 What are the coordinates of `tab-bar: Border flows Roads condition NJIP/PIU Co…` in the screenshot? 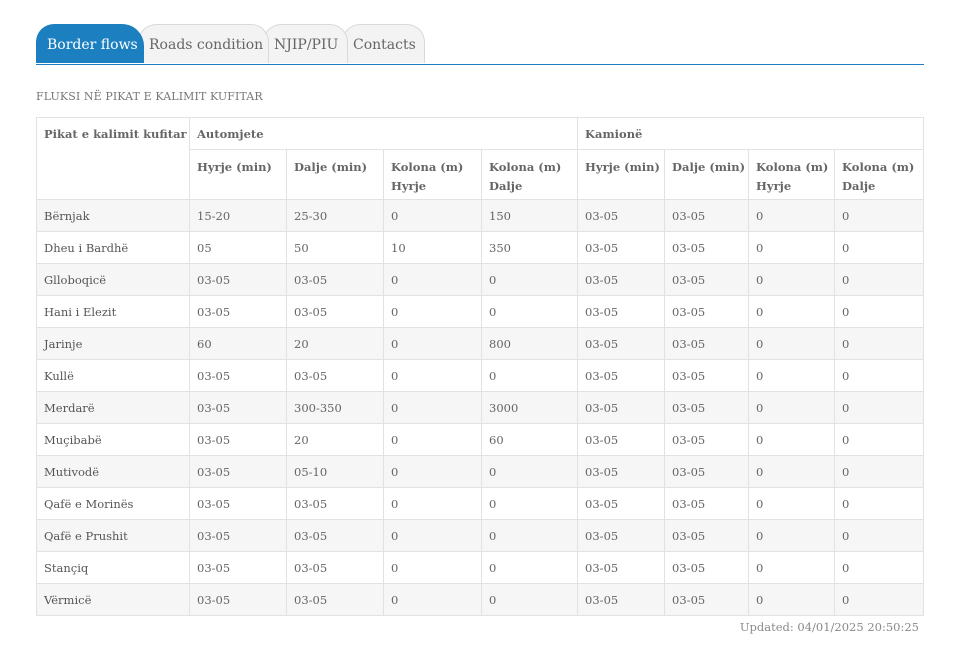 It's located at (480, 44).